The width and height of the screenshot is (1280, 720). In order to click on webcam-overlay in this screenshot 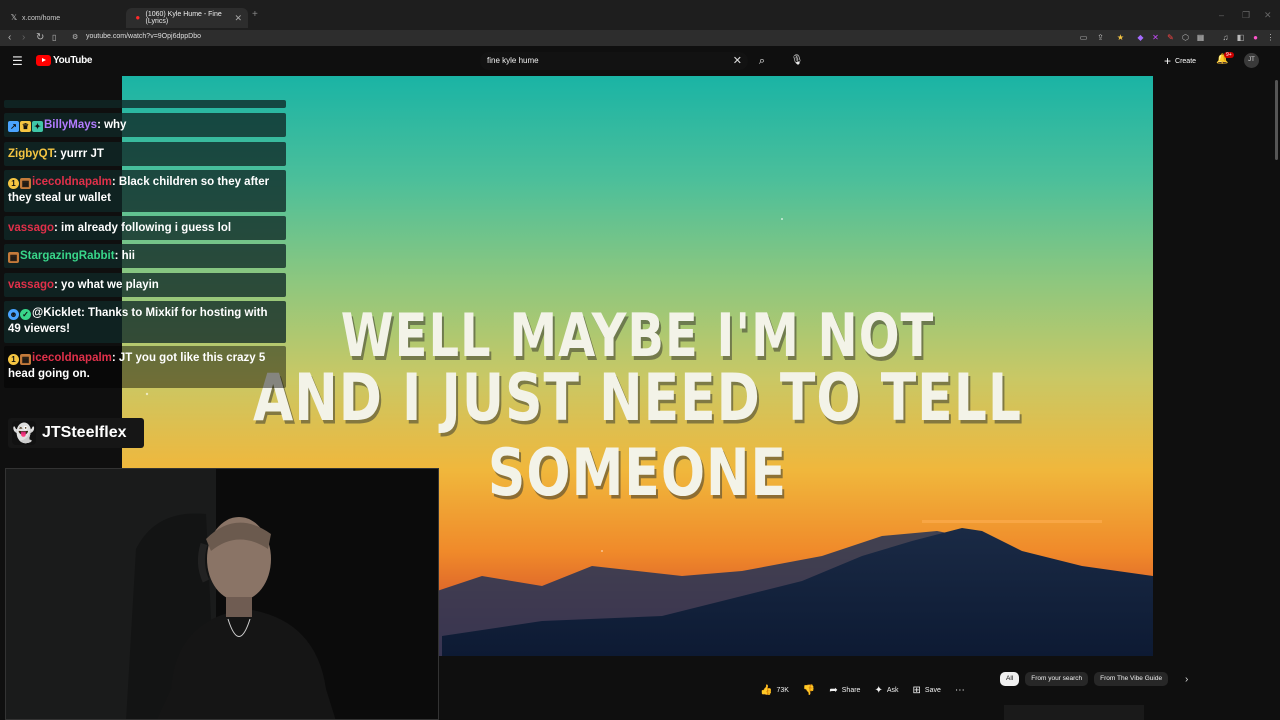, I will do `click(222, 594)`.